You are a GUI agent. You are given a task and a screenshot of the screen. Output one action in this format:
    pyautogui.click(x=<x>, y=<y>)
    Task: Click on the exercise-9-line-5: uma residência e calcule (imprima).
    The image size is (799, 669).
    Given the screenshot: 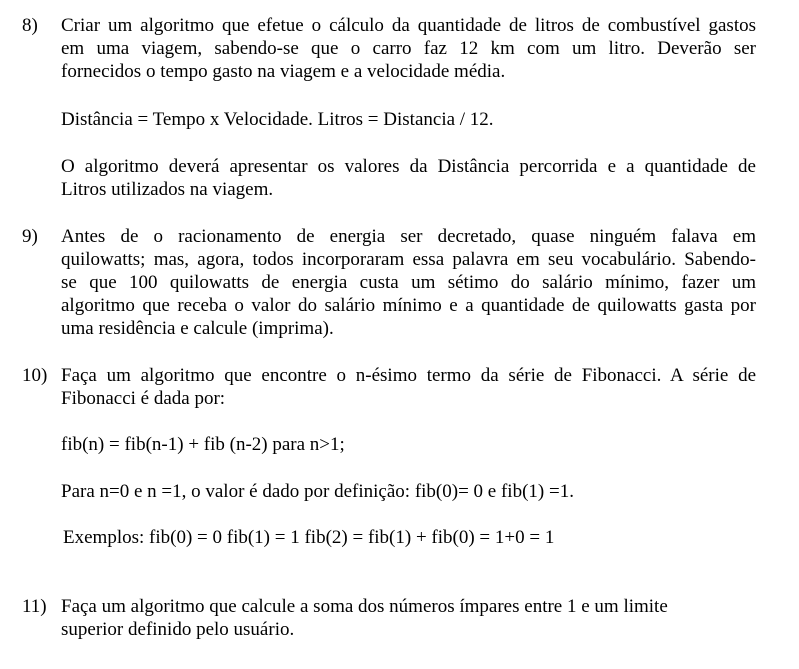 What is the action you would take?
    pyautogui.click(x=197, y=328)
    